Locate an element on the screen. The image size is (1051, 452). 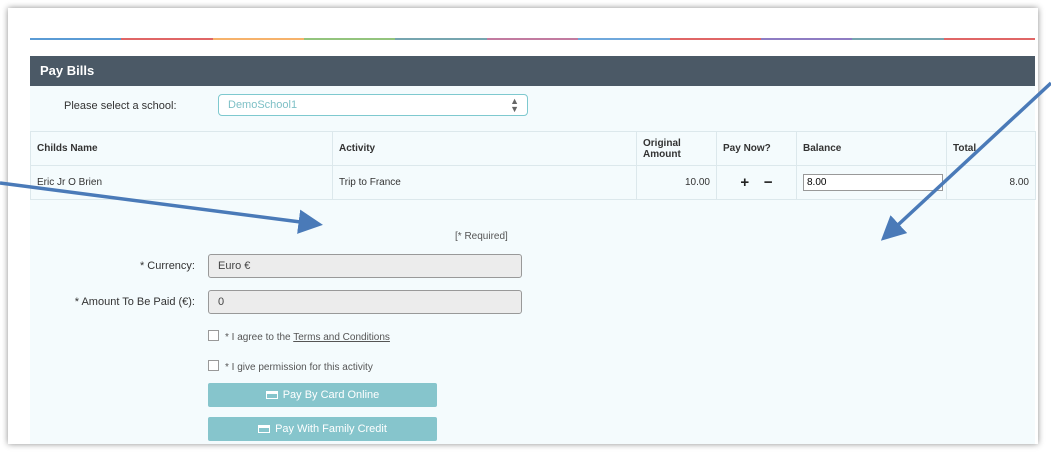
pay-family-credit-label: Pay With Family Credit is located at coordinates (331, 429).